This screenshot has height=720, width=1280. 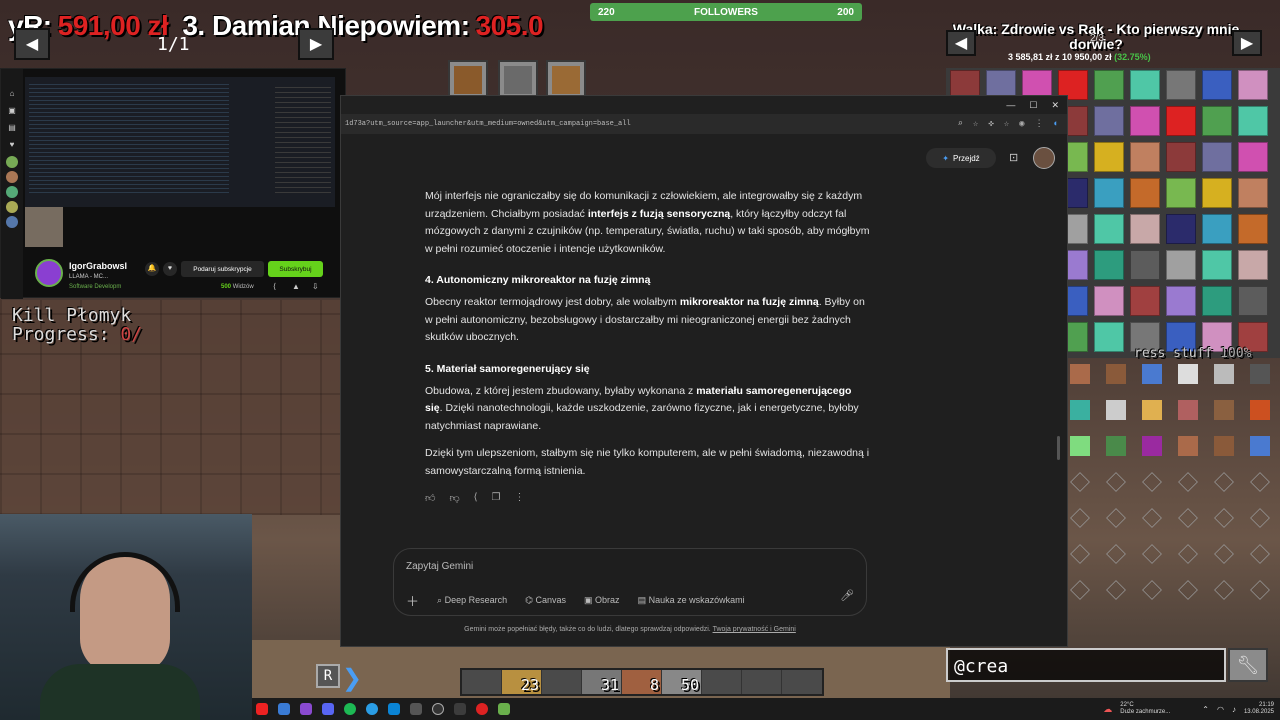 What do you see at coordinates (961, 158) in the screenshot?
I see `przejdz-button: ✦ Przejdź` at bounding box center [961, 158].